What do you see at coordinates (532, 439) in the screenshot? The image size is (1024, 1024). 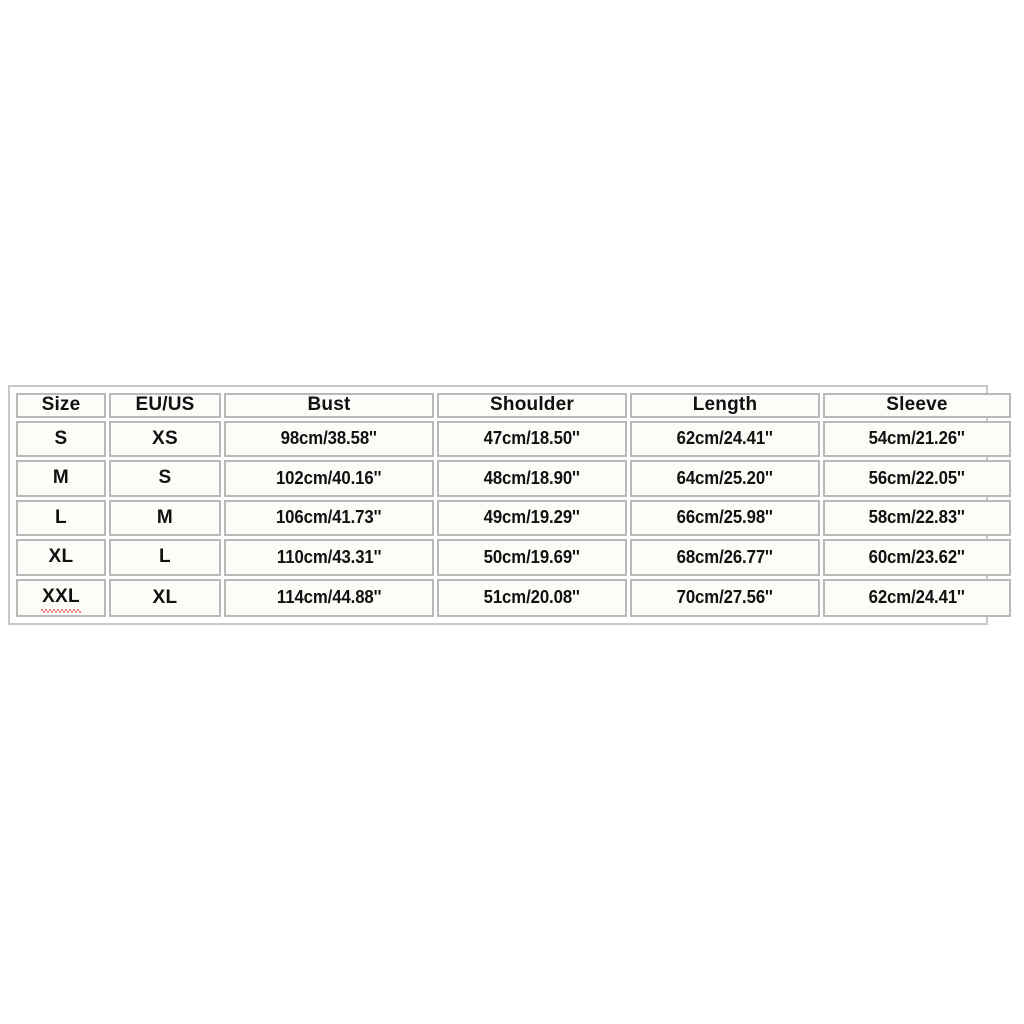 I see `cell-shoulder: 47cm/18.50''` at bounding box center [532, 439].